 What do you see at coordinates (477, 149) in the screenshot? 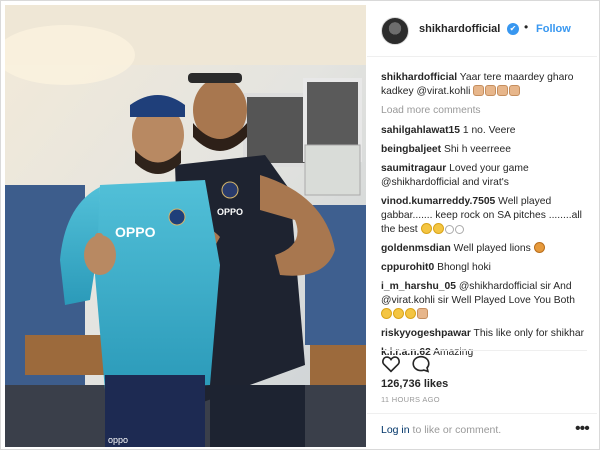
I see `comment-text: Shi h veerreee` at bounding box center [477, 149].